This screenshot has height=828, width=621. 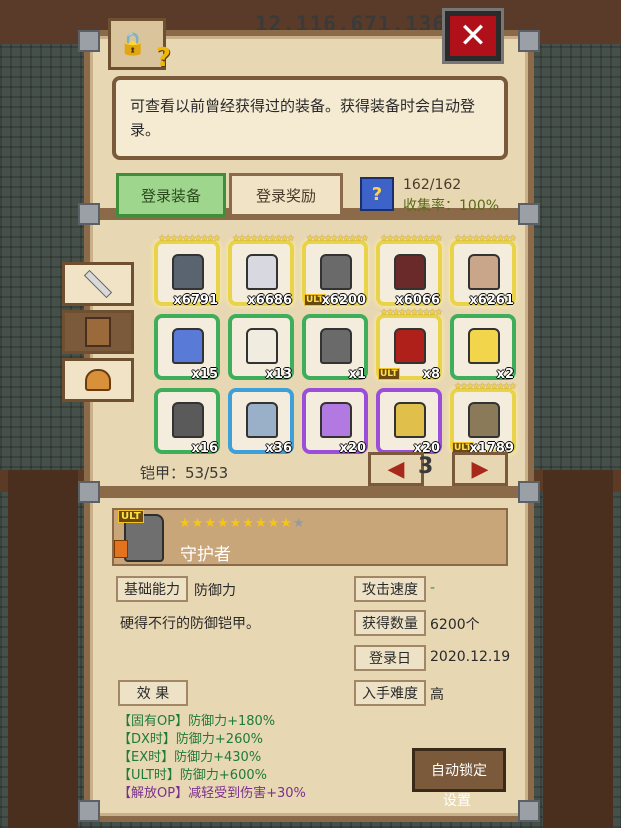 I want to click on item-count: x6066, so click(x=417, y=300).